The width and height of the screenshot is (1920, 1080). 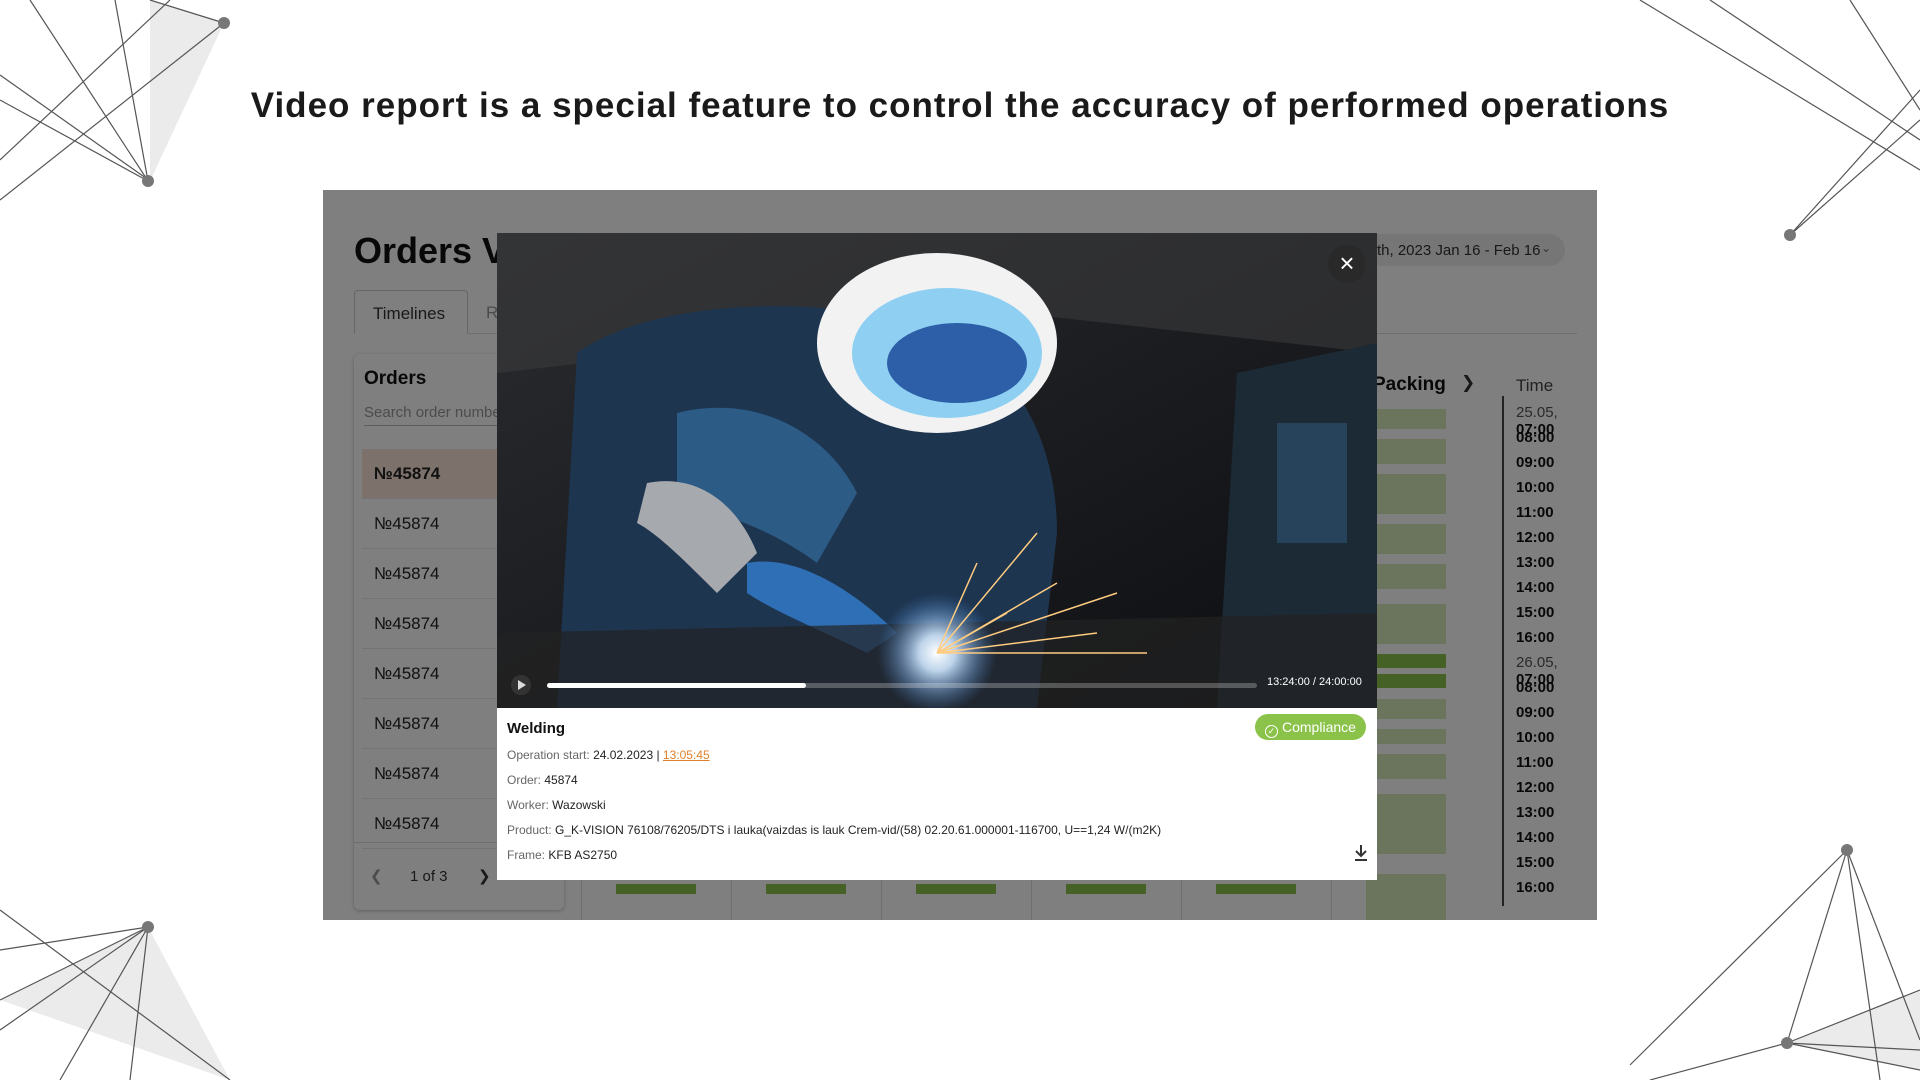 I want to click on order-value: 45874, so click(x=561, y=780).